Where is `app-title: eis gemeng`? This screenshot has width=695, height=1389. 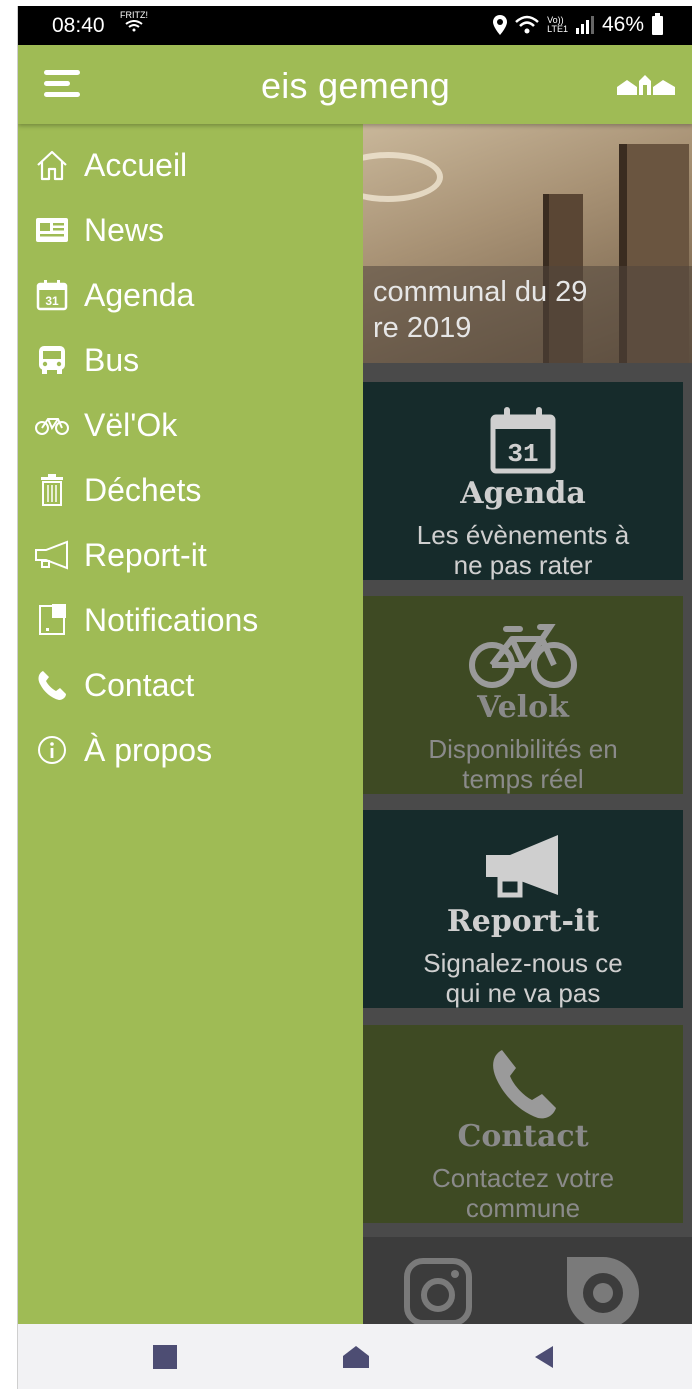
app-title: eis gemeng is located at coordinates (355, 85).